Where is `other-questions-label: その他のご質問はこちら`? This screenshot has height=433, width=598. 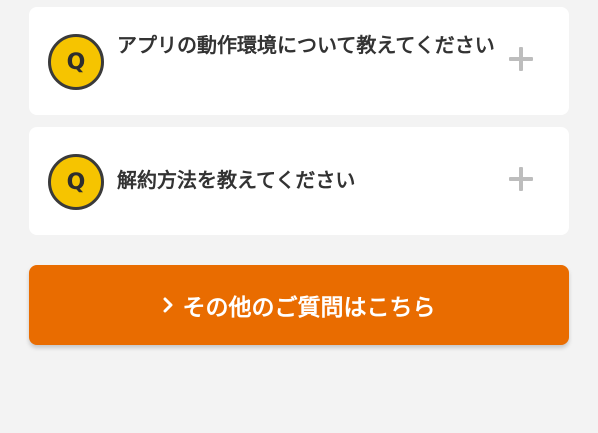 other-questions-label: その他のご質問はこちら is located at coordinates (309, 308).